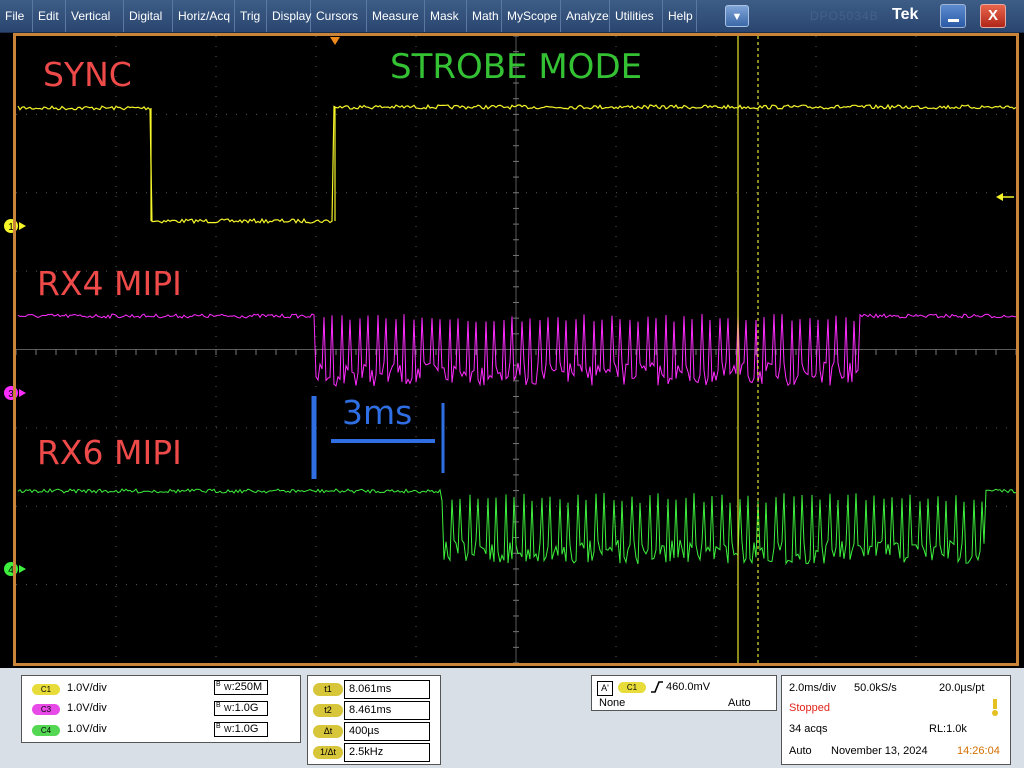  What do you see at coordinates (241, 687) in the screenshot?
I see `channel-c1-bandwidth: B W:250M` at bounding box center [241, 687].